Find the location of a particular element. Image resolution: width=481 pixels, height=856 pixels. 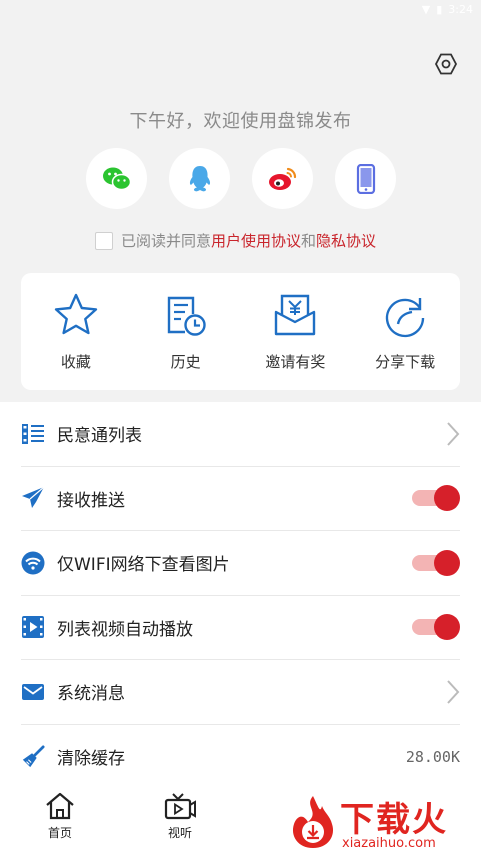

wechat-icon is located at coordinates (116, 178).